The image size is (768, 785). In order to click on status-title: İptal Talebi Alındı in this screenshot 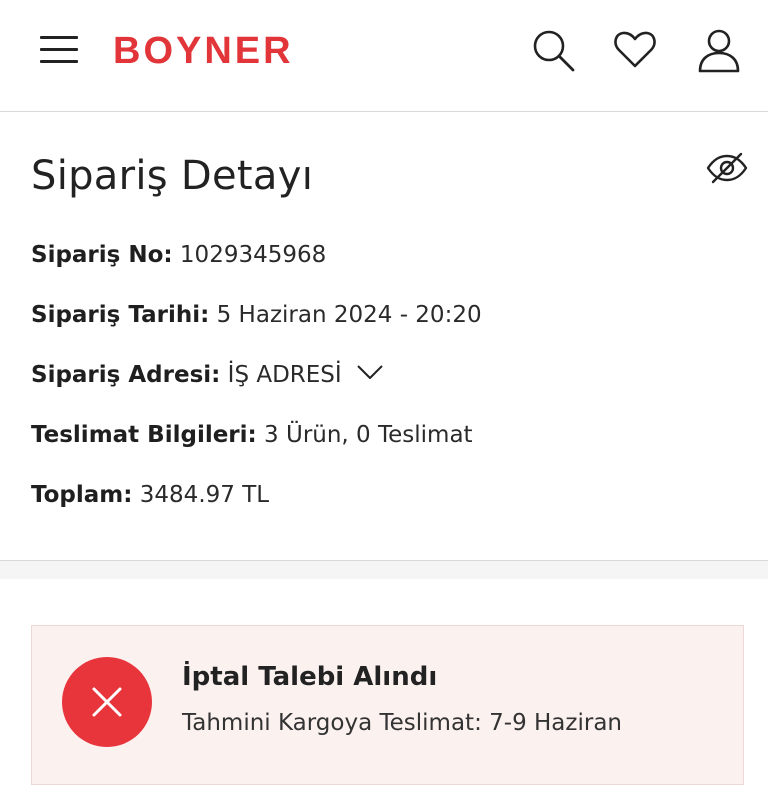, I will do `click(310, 677)`.